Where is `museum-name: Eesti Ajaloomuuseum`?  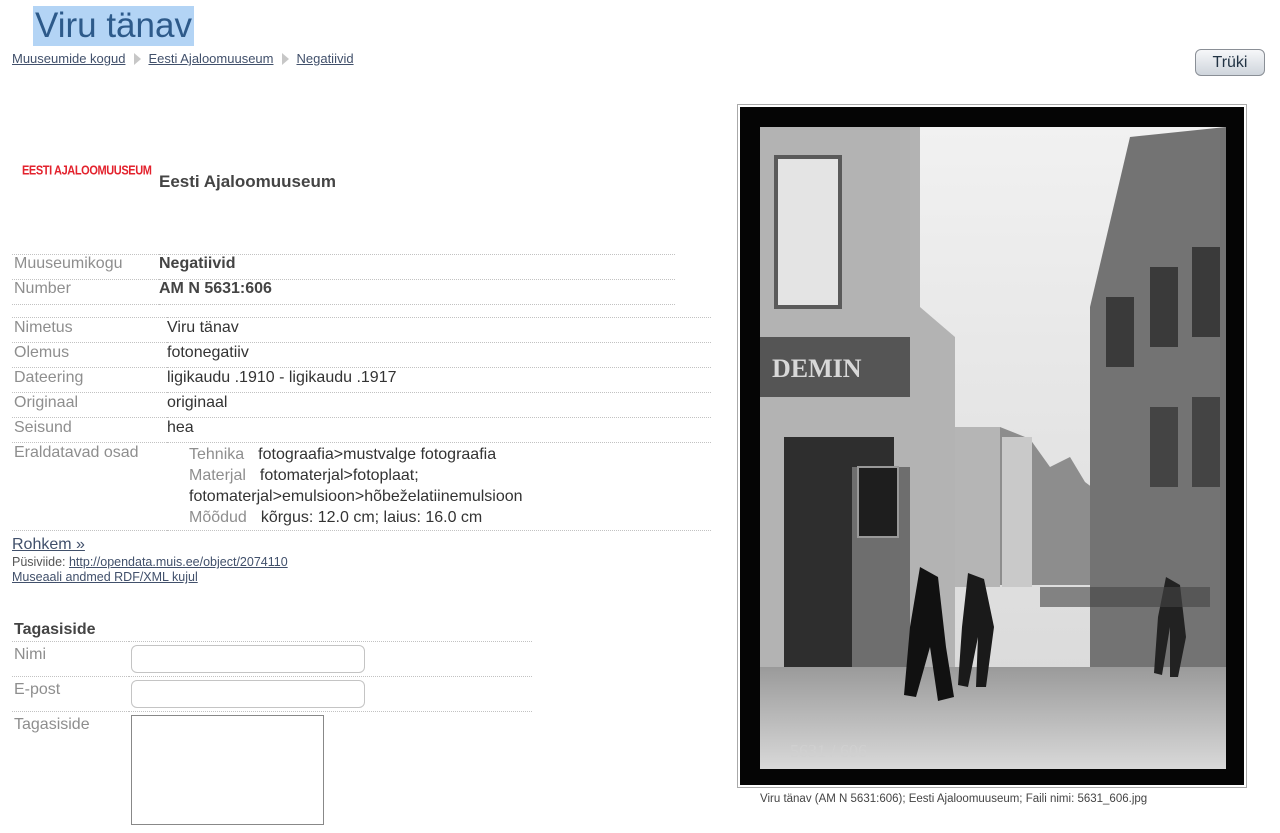
museum-name: Eesti Ajaloomuuseum is located at coordinates (247, 182).